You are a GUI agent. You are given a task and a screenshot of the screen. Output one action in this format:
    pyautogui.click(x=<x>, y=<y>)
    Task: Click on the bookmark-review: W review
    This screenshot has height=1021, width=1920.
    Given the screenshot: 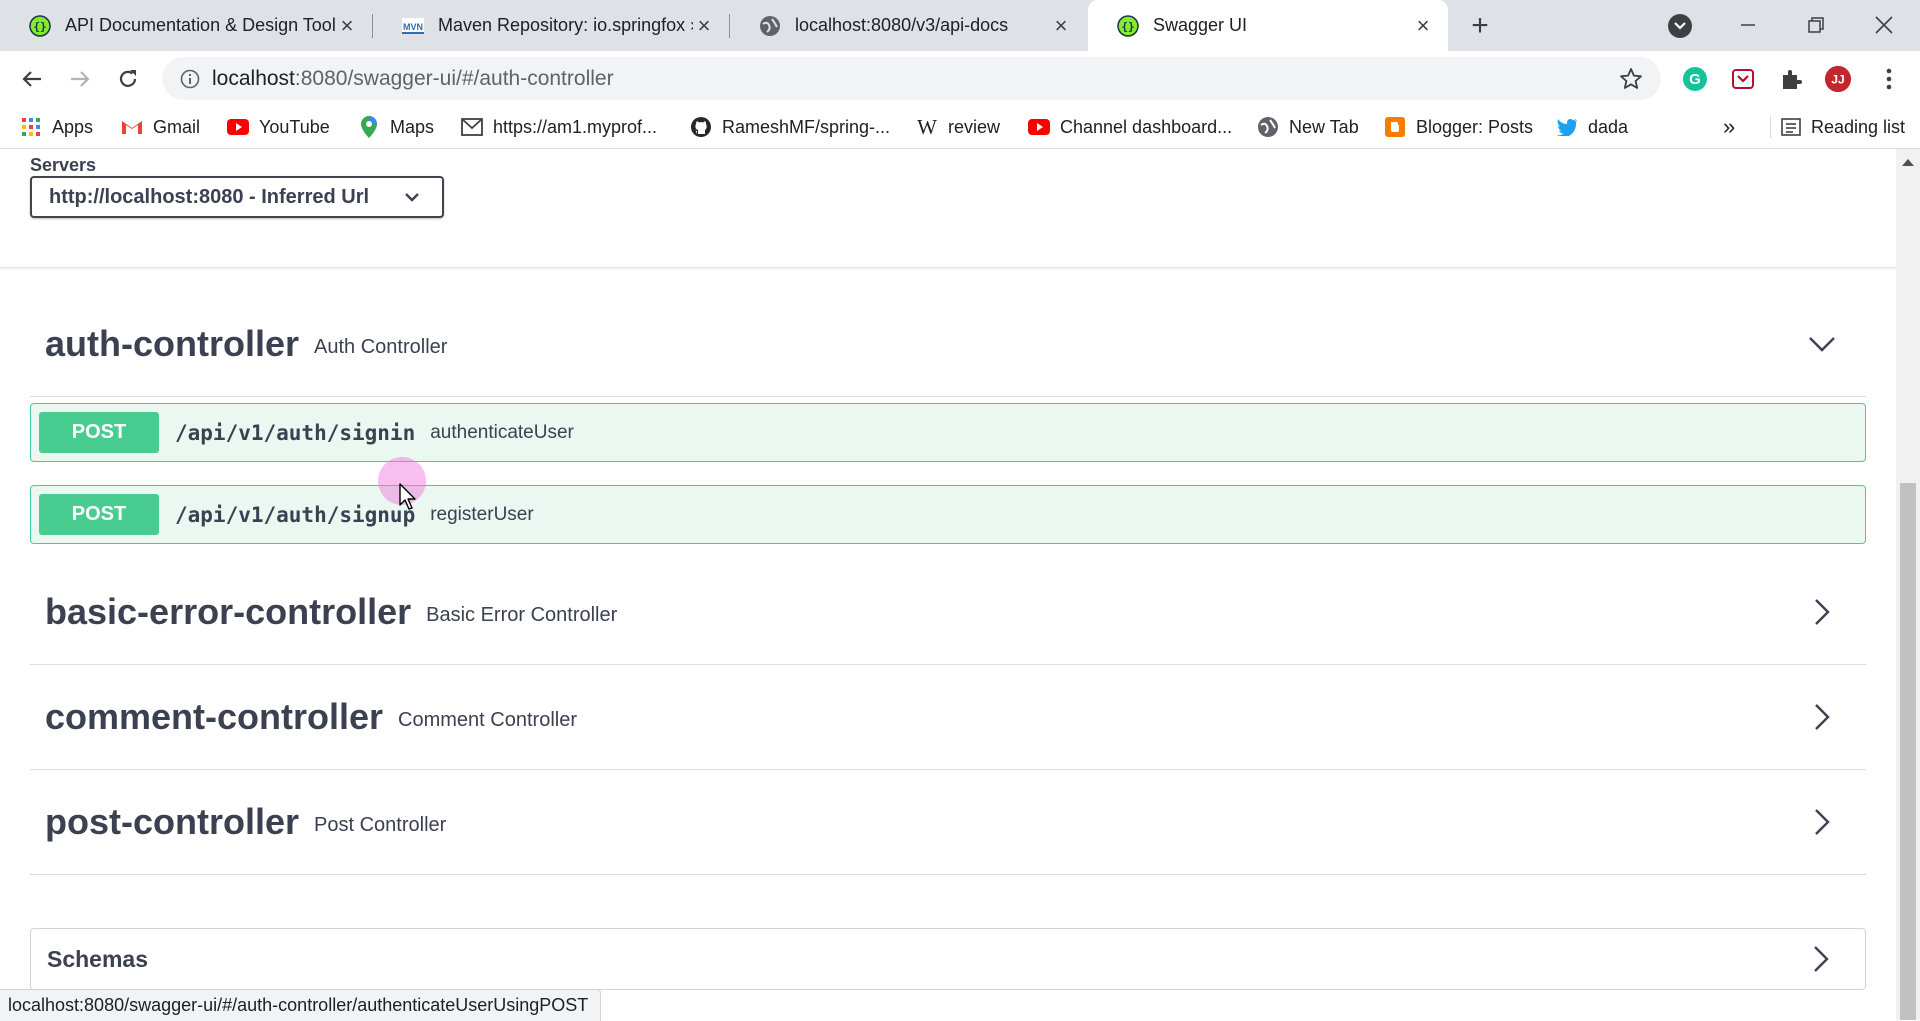 What is the action you would take?
    pyautogui.click(x=958, y=127)
    